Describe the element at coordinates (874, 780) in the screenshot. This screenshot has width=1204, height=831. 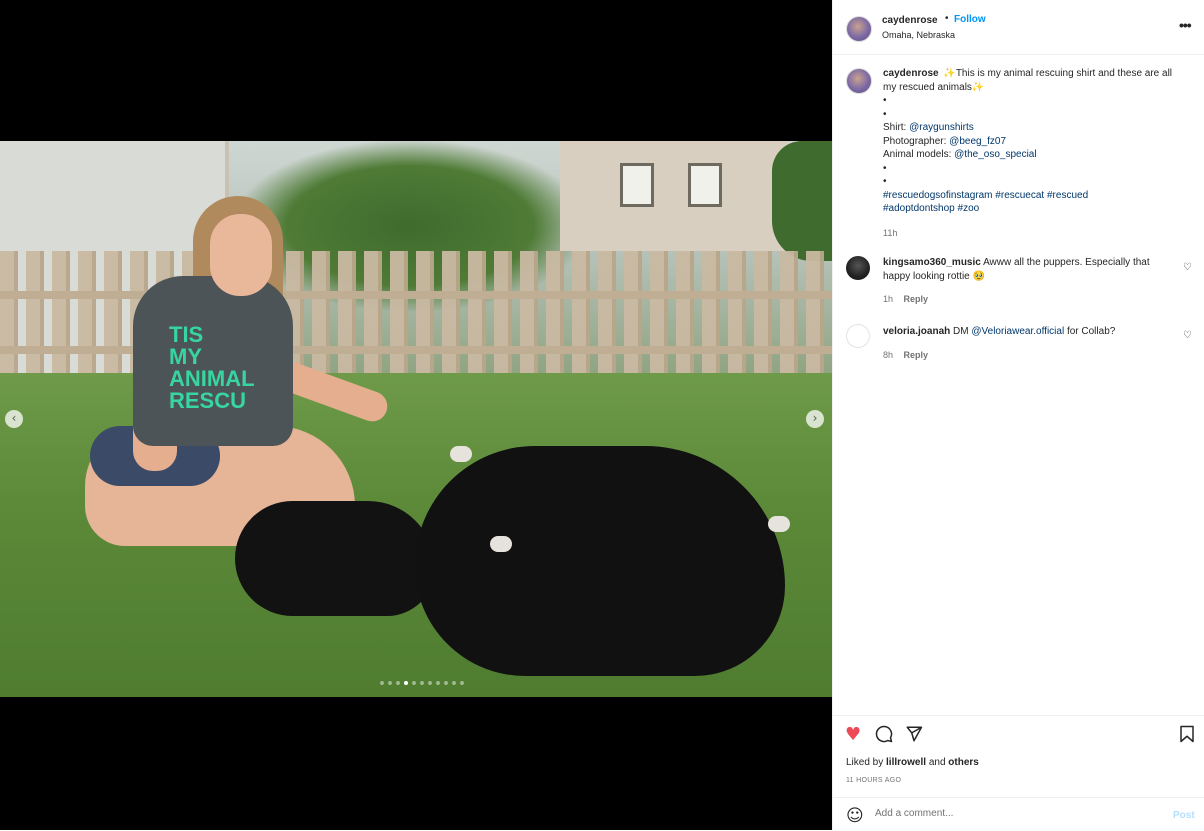
I see `post-timestamp: 11 HOURS AGO` at that location.